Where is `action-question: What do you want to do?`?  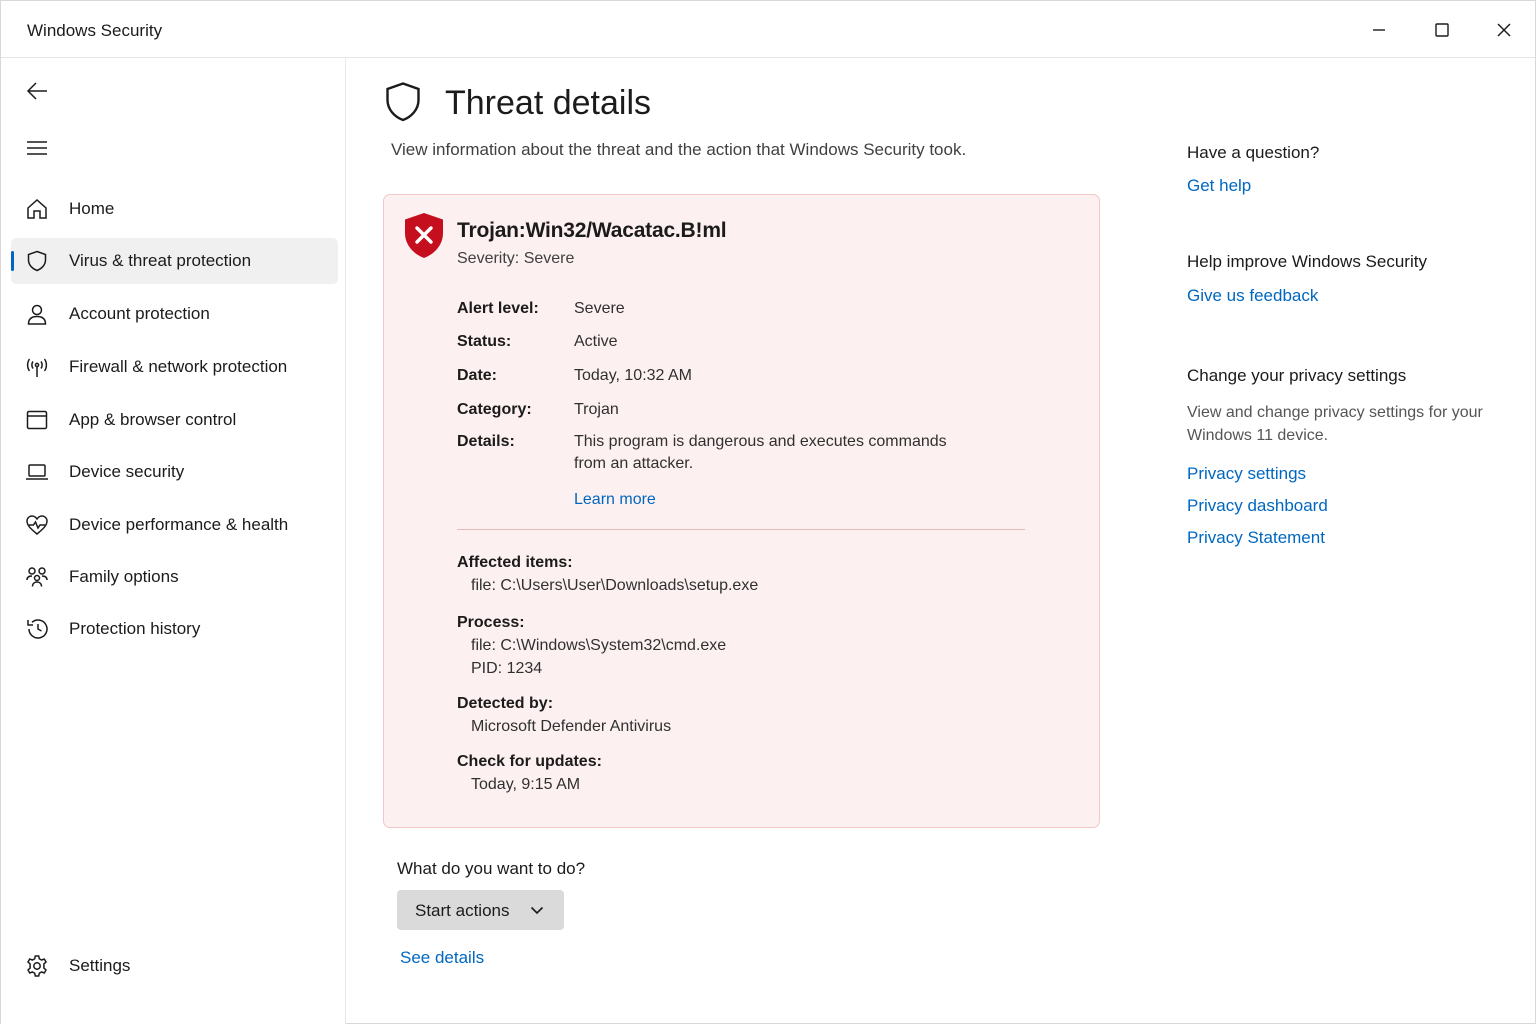 action-question: What do you want to do? is located at coordinates (491, 868).